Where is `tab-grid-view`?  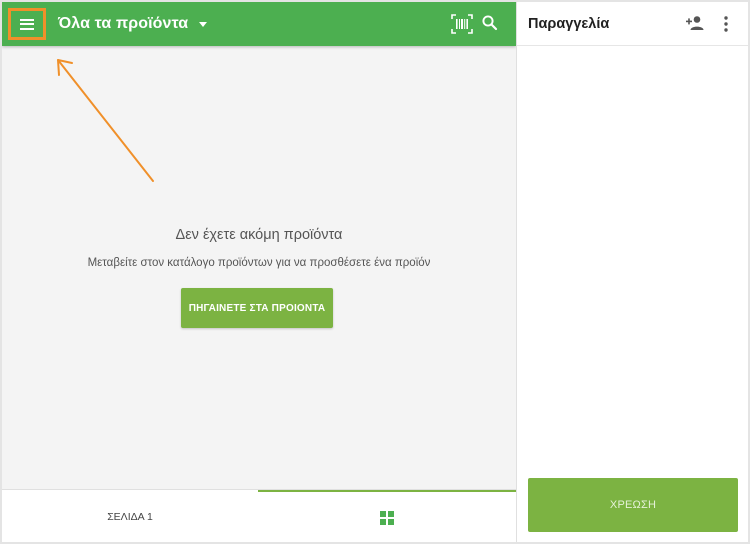
tab-grid-view is located at coordinates (387, 516).